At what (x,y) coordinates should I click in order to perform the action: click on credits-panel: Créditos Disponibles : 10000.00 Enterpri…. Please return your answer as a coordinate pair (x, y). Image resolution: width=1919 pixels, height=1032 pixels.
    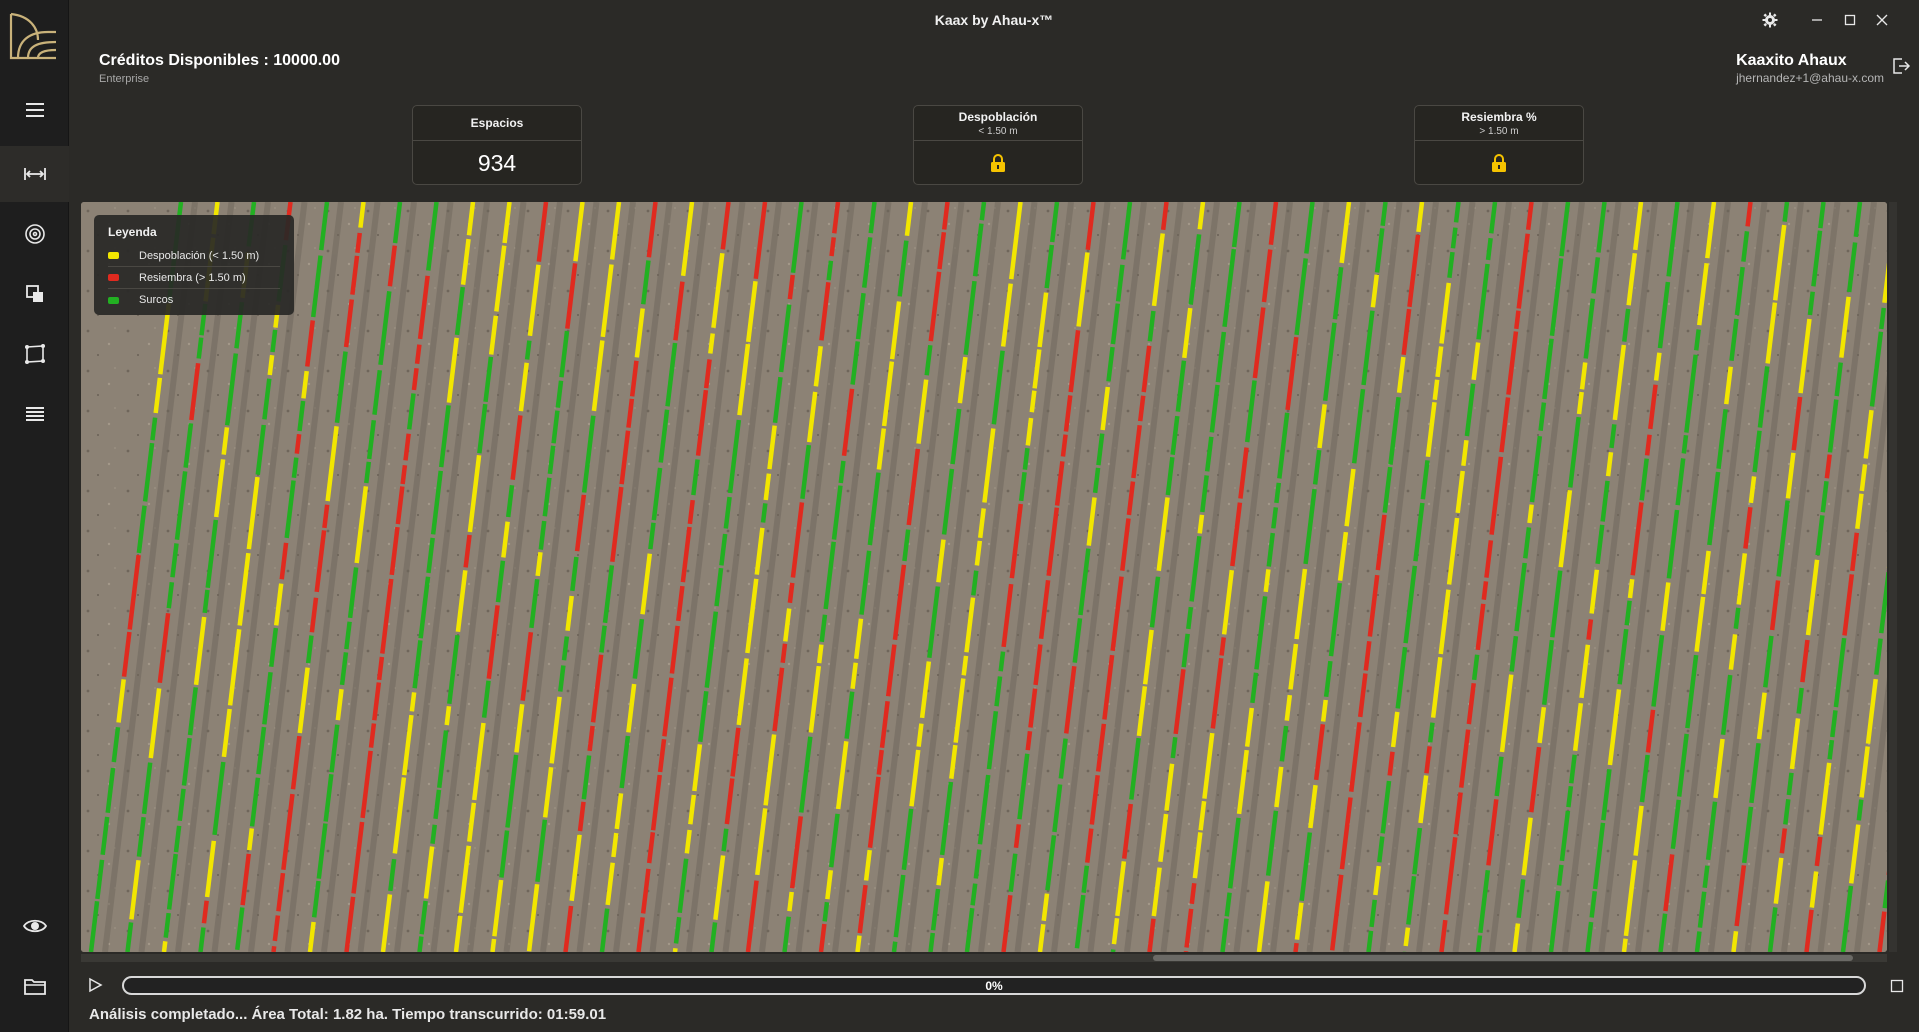
    Looking at the image, I should click on (219, 68).